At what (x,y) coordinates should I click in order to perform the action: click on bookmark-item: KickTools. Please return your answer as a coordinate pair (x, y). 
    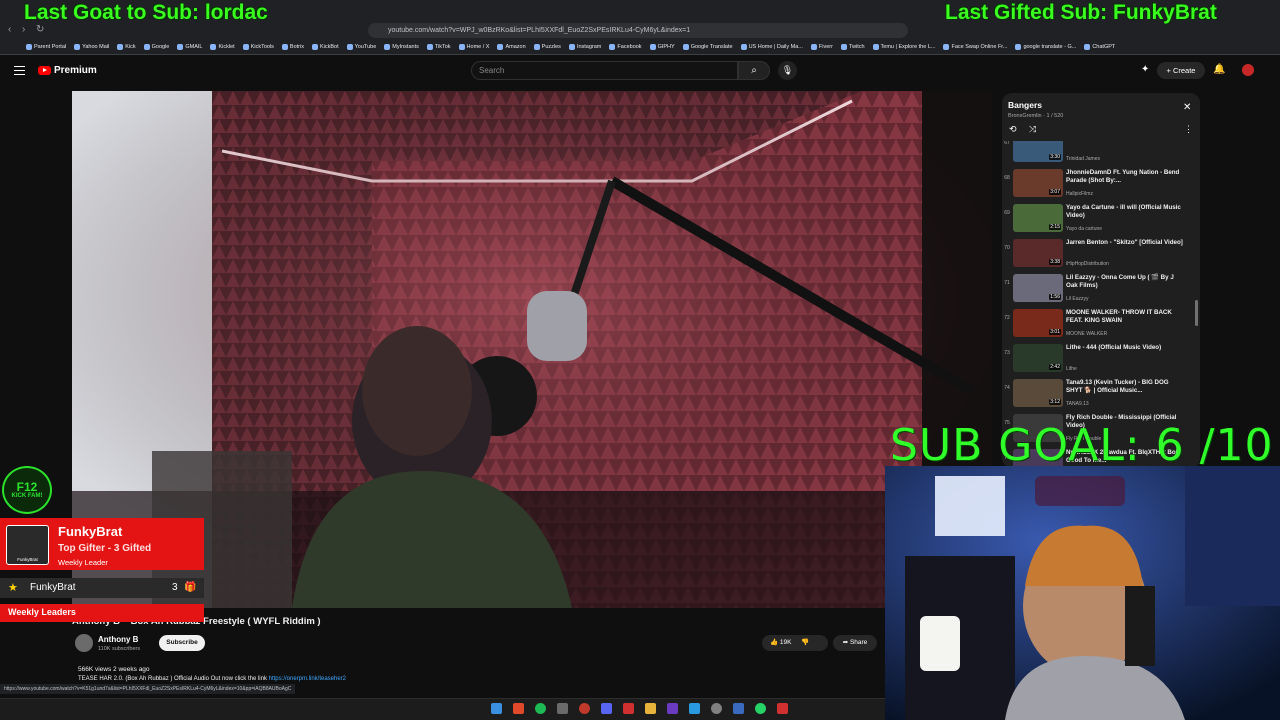
    Looking at the image, I should click on (258, 47).